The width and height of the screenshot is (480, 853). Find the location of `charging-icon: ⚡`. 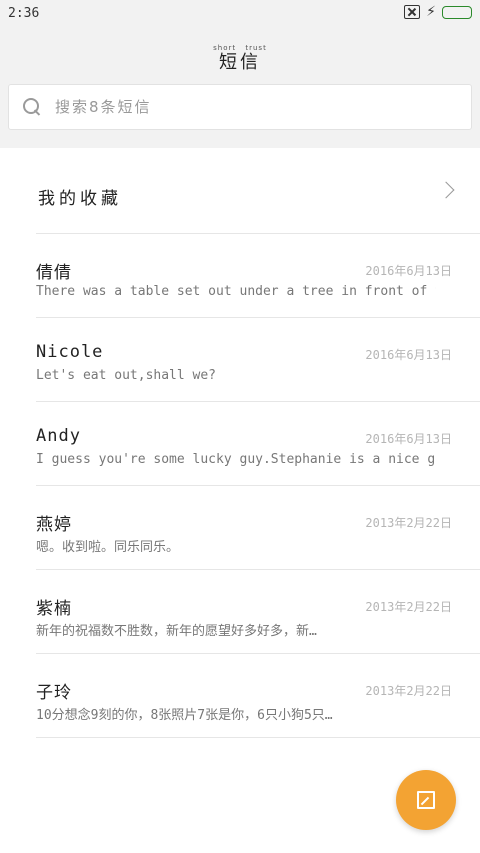

charging-icon: ⚡ is located at coordinates (431, 12).